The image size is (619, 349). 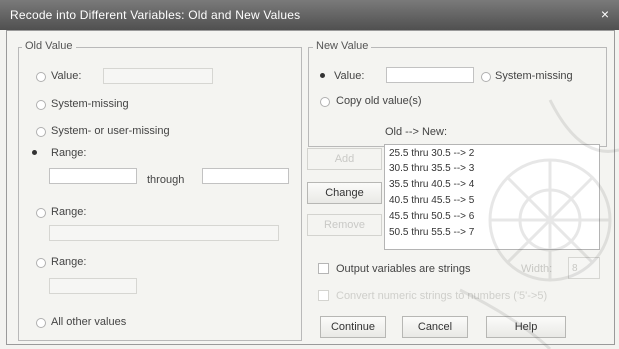 I want to click on output-strings-checkbox, so click(x=323, y=268).